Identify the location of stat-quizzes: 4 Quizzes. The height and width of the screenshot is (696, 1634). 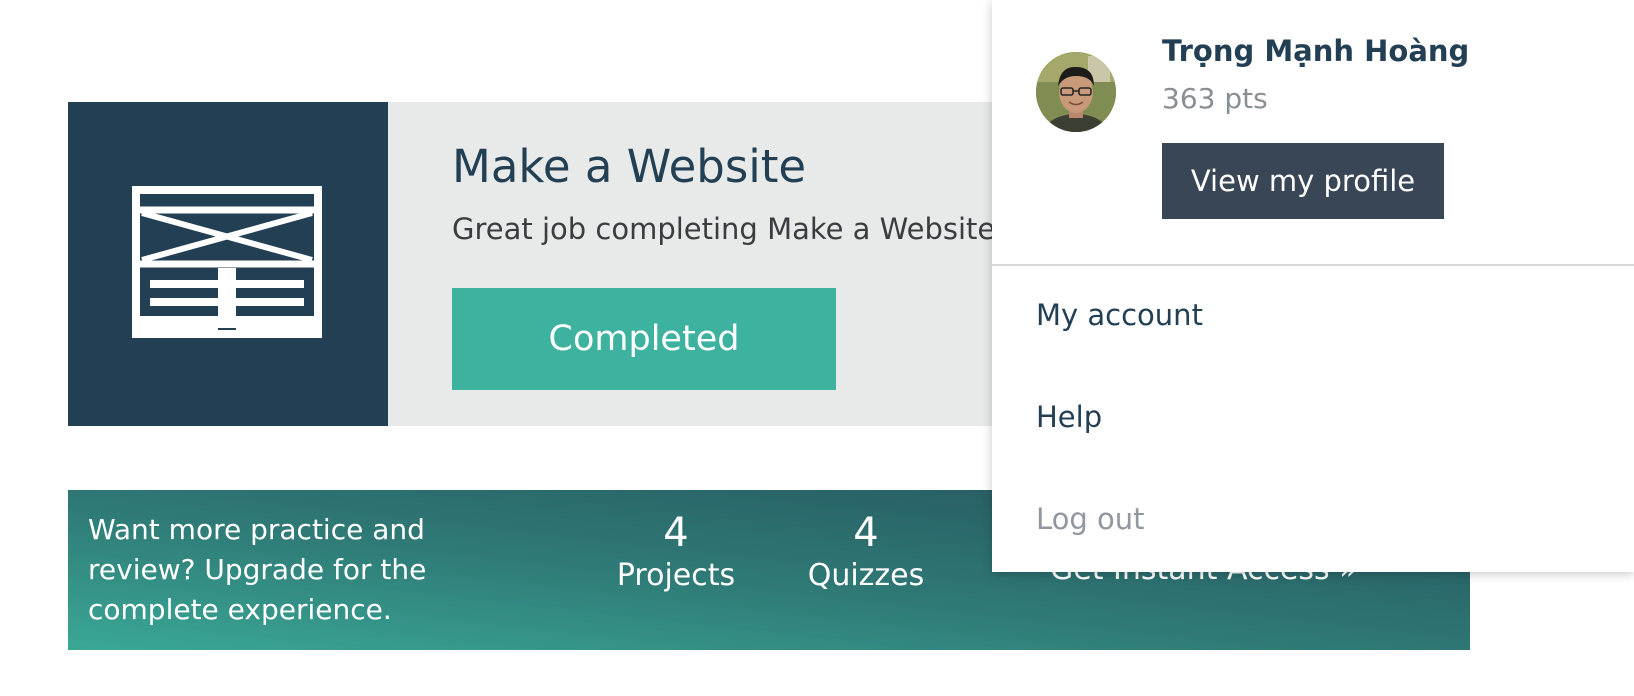
(866, 553).